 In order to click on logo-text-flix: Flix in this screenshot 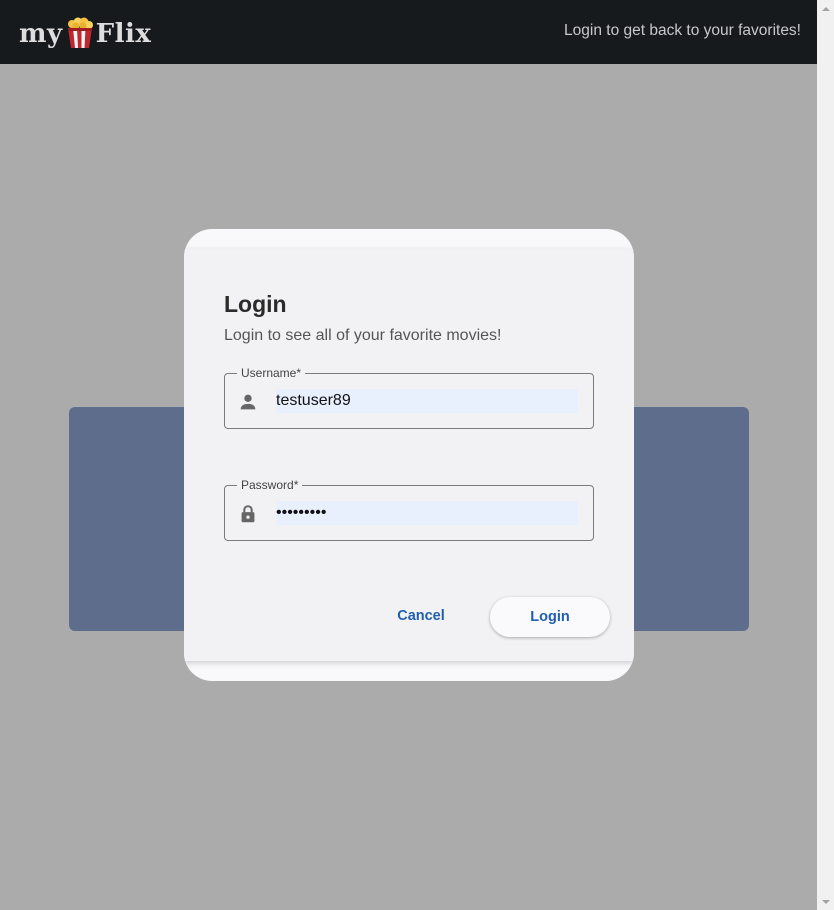, I will do `click(123, 34)`.